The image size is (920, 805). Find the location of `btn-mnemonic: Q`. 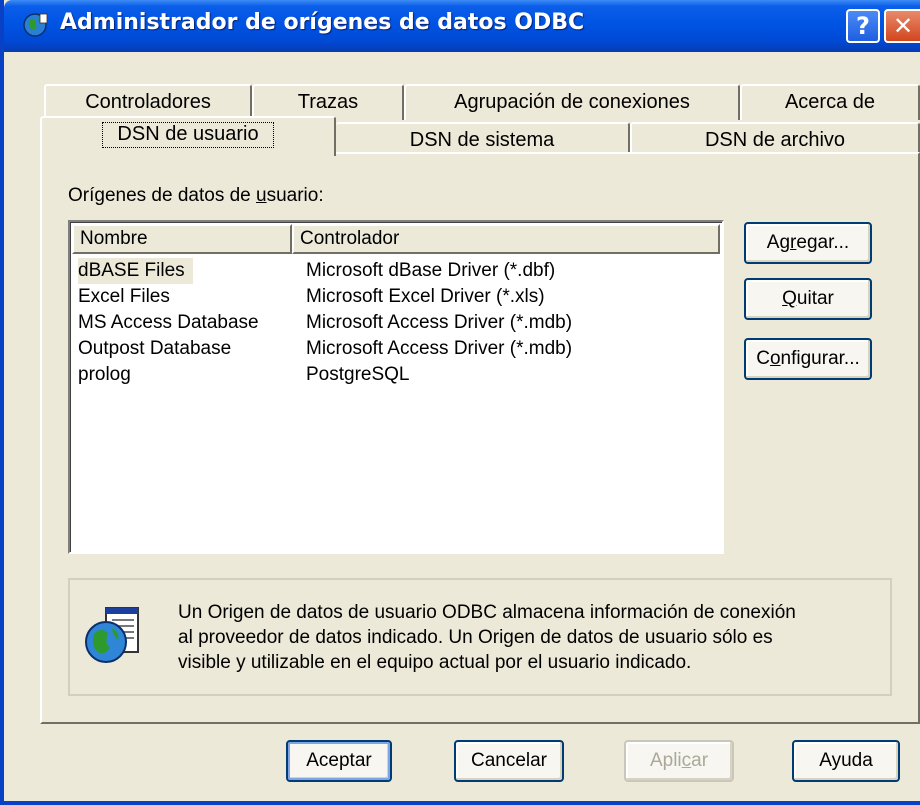

btn-mnemonic: Q is located at coordinates (789, 298).